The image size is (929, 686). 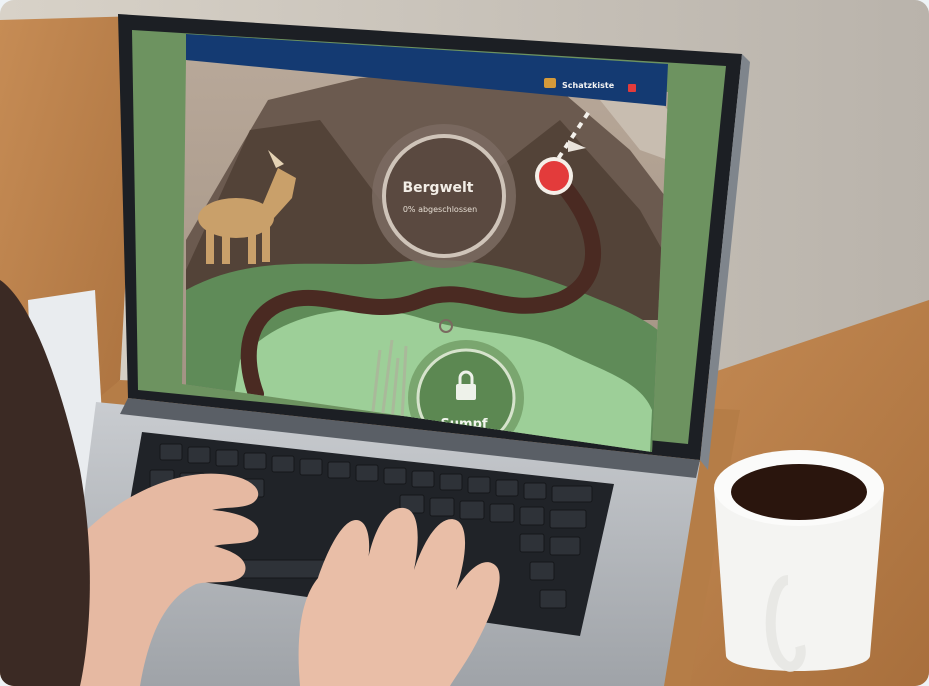 What do you see at coordinates (437, 188) in the screenshot?
I see `level-title: Bergwelt` at bounding box center [437, 188].